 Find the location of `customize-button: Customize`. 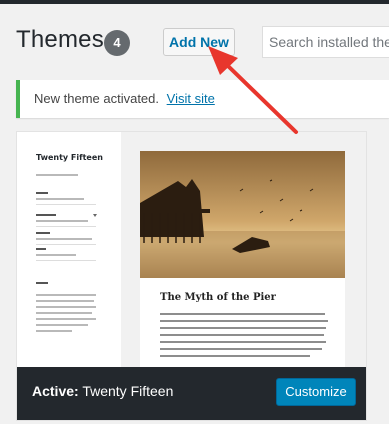

customize-button: Customize is located at coordinates (316, 392).